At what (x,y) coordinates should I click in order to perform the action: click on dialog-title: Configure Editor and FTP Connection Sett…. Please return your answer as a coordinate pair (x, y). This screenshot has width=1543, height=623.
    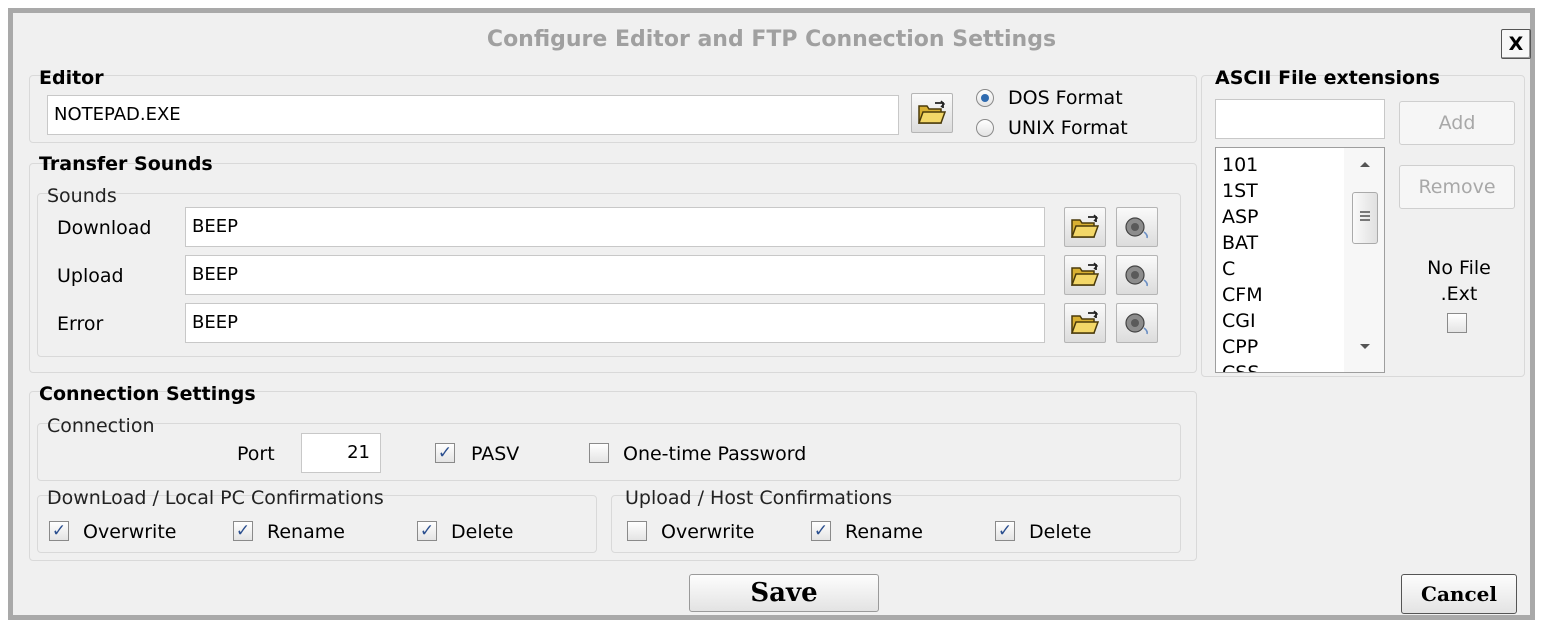
    Looking at the image, I should click on (771, 39).